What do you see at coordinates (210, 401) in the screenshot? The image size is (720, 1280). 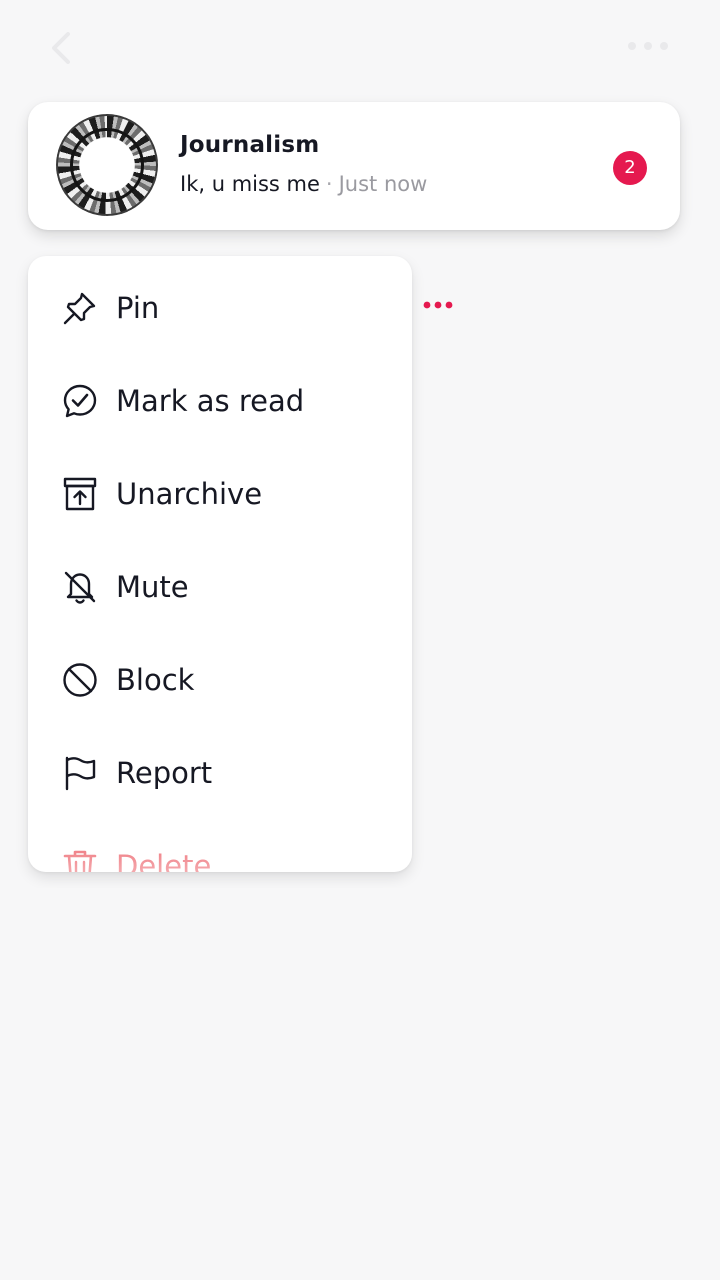 I see `menu-item-label: Mark as read` at bounding box center [210, 401].